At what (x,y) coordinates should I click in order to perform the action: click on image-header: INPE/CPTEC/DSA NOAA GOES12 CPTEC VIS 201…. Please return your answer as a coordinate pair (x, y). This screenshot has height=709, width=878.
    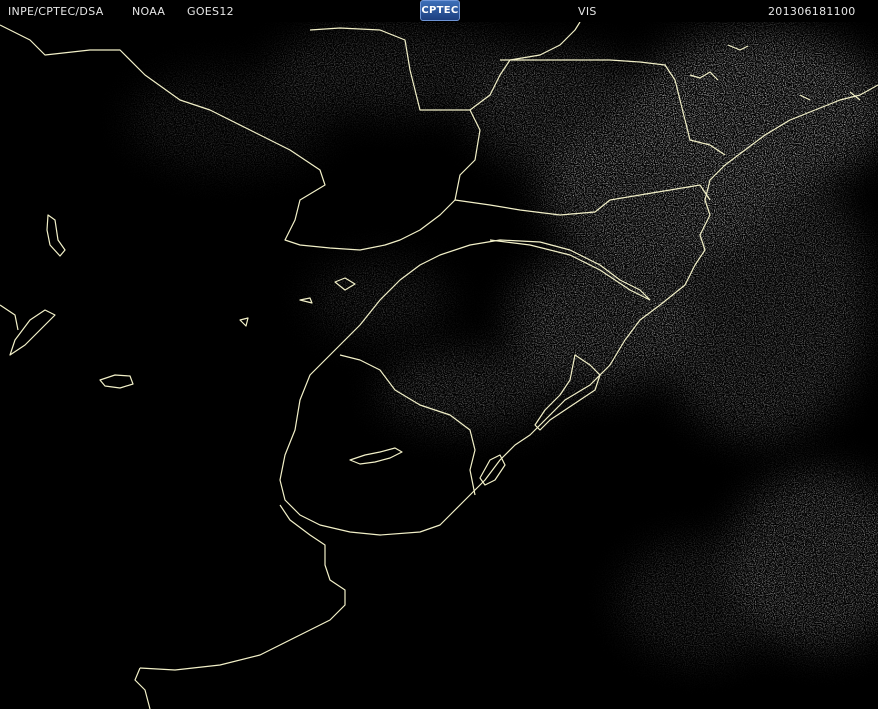
    Looking at the image, I should click on (439, 11).